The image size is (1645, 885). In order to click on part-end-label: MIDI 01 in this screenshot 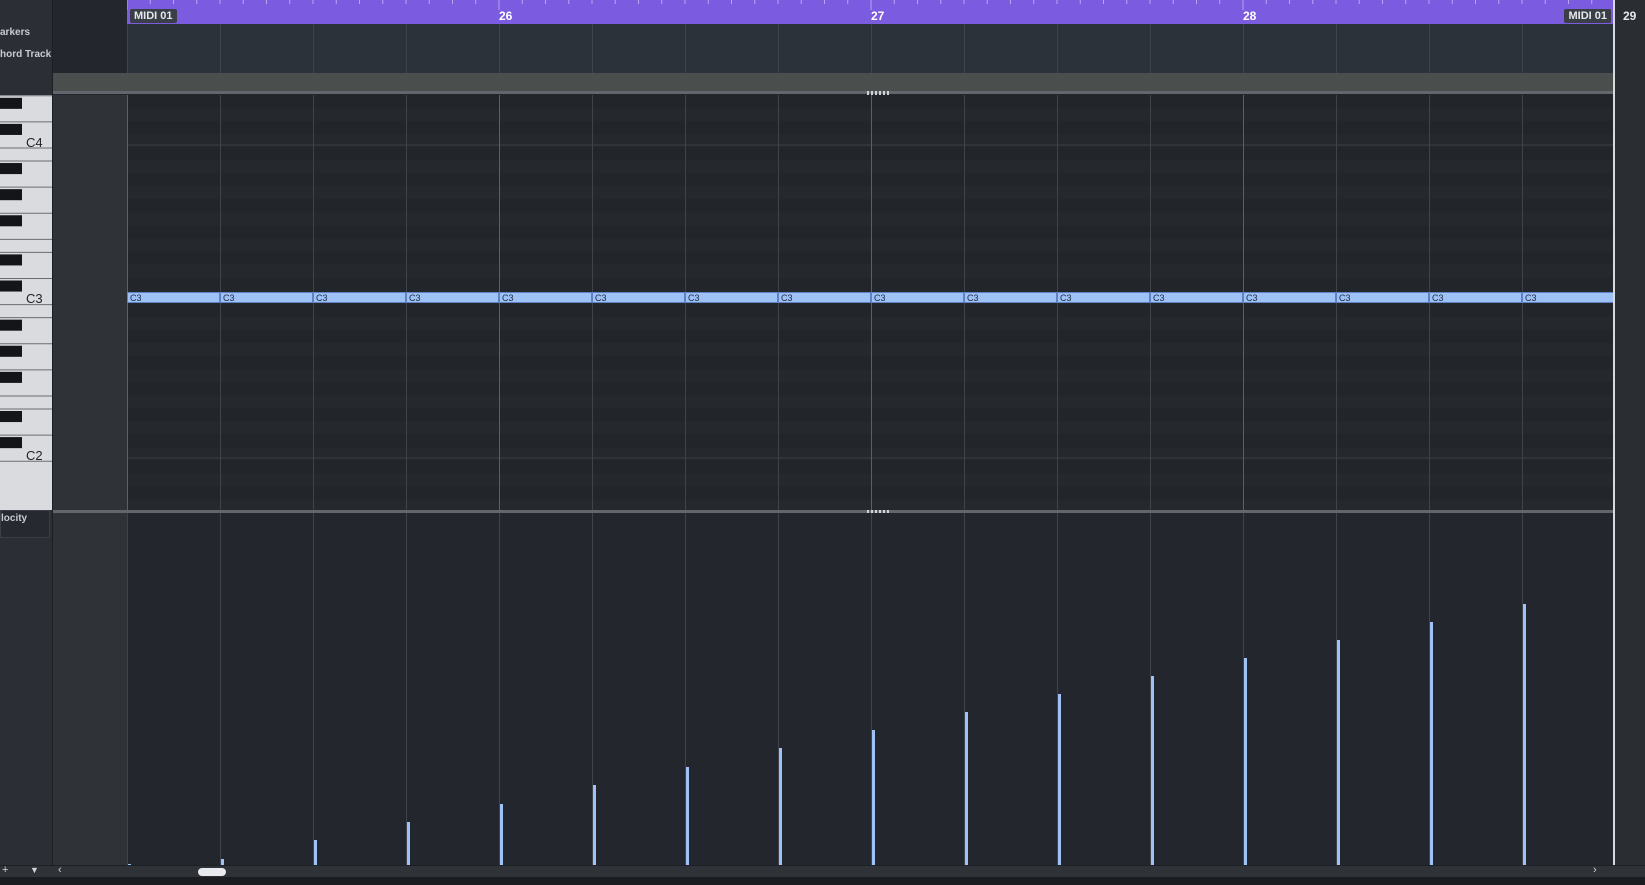, I will do `click(1587, 16)`.